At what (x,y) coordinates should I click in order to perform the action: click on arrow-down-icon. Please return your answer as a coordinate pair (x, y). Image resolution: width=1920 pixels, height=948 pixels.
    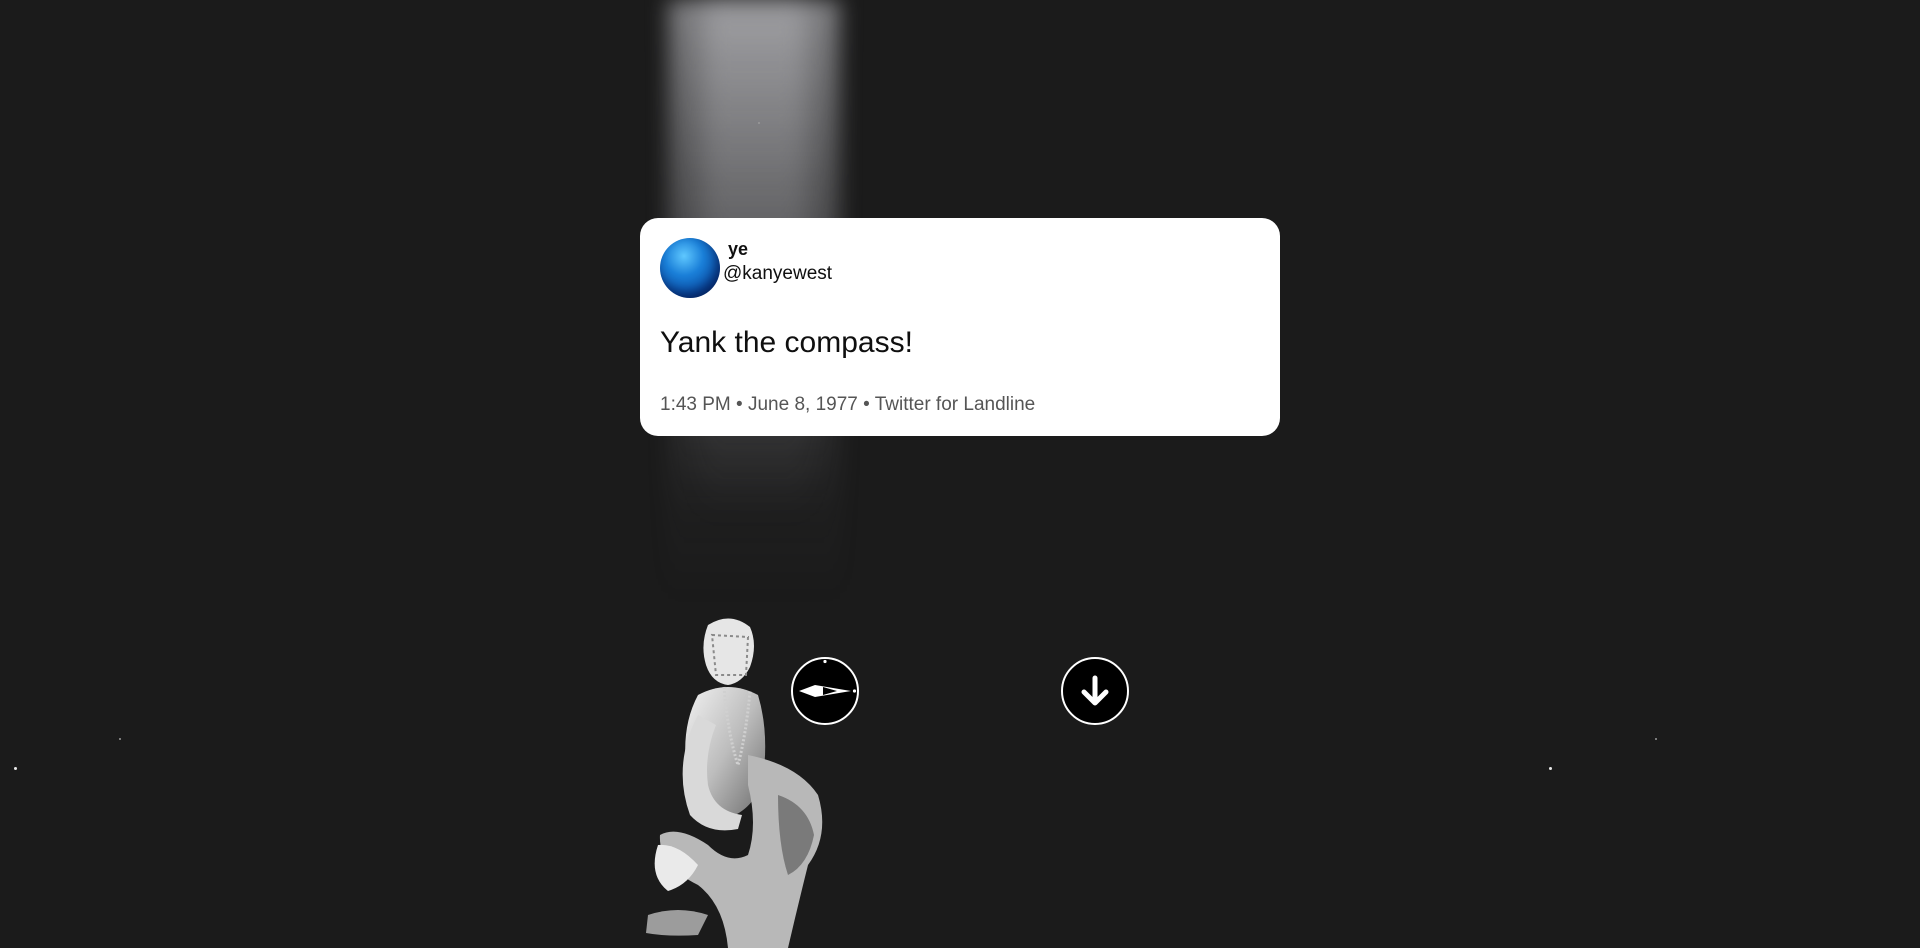
    Looking at the image, I should click on (1095, 690).